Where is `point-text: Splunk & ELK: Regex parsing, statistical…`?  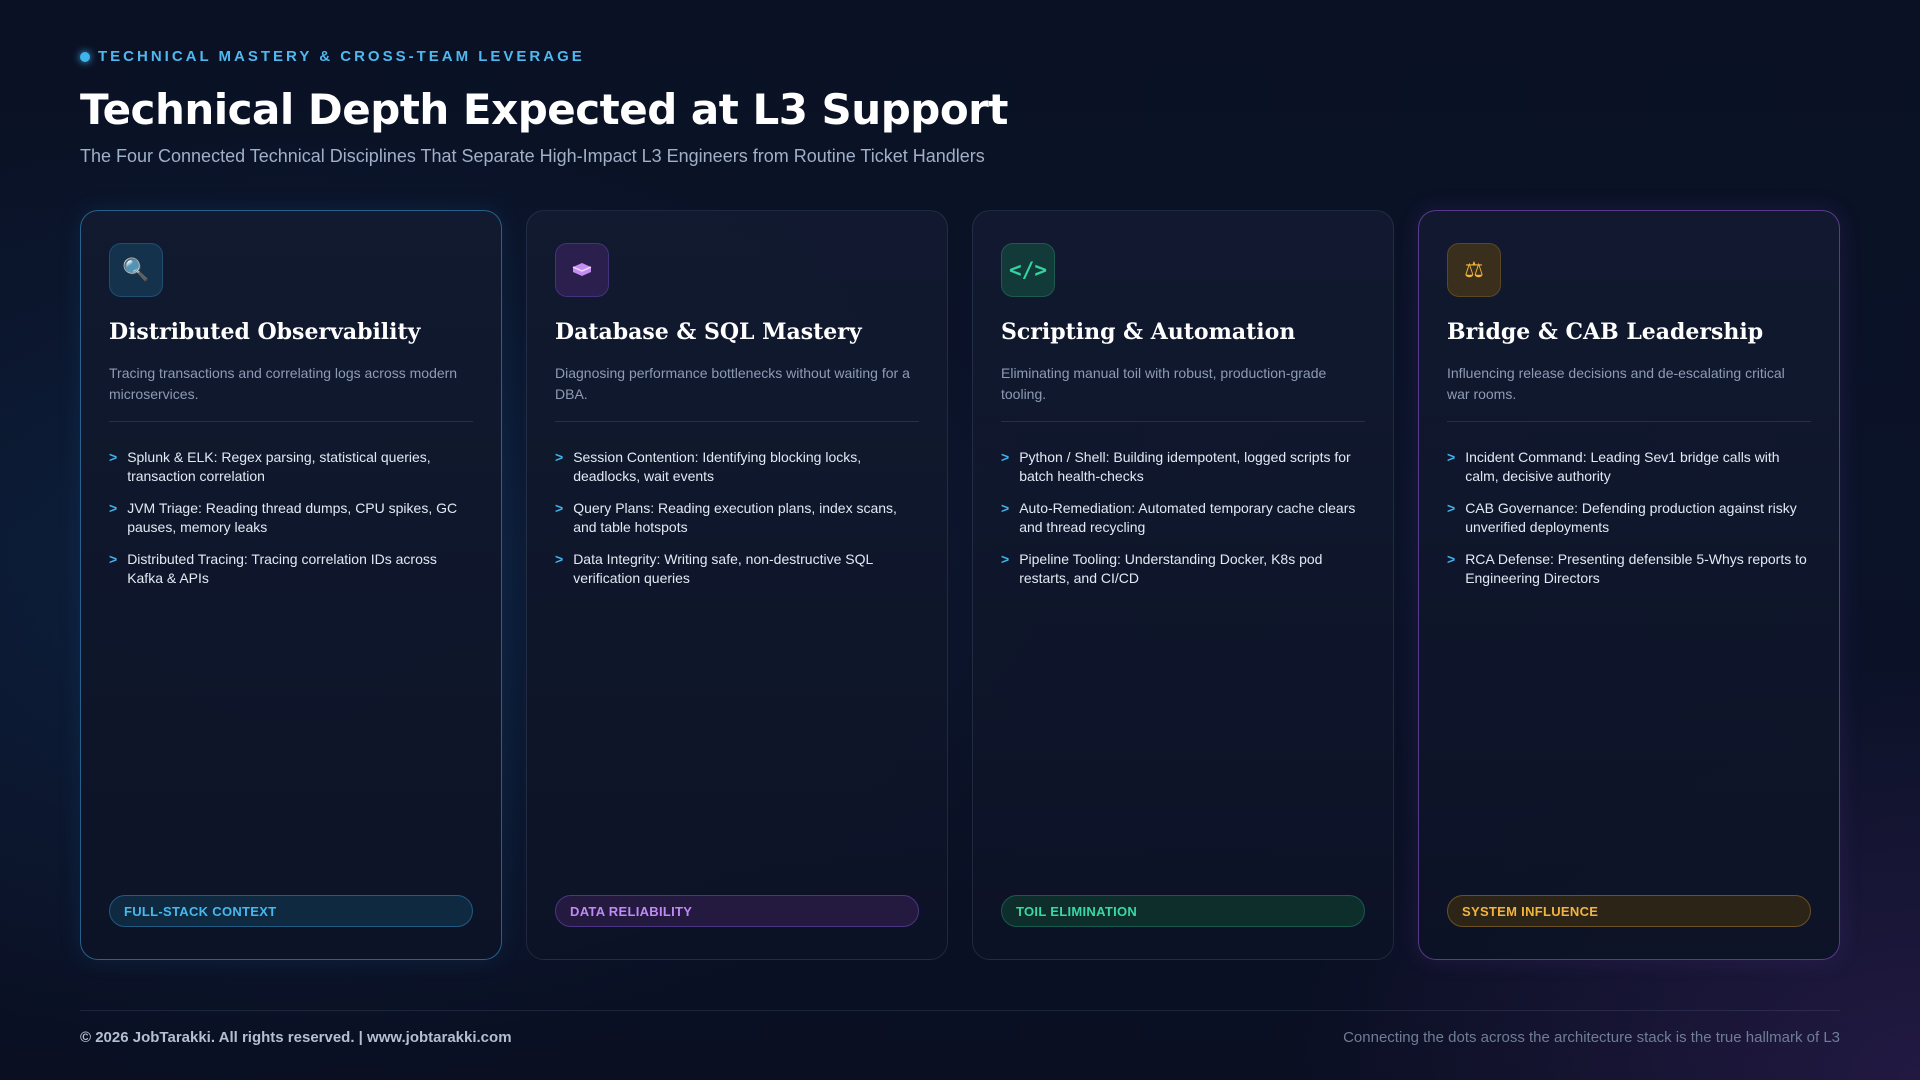
point-text: Splunk & ELK: Regex parsing, statistical… is located at coordinates (279, 466).